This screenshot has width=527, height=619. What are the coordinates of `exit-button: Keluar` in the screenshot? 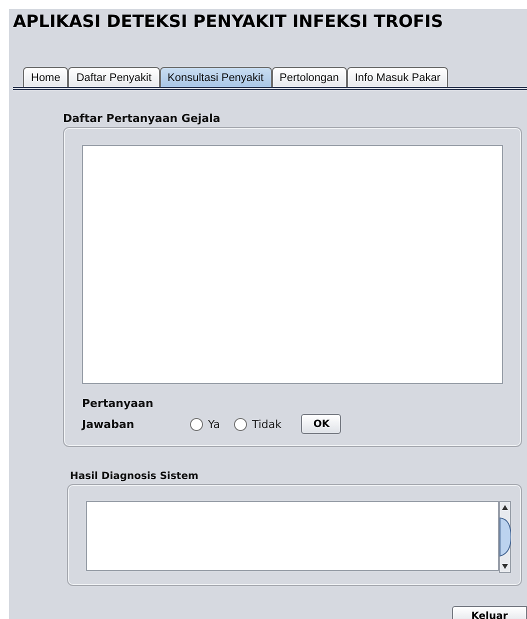 It's located at (489, 612).